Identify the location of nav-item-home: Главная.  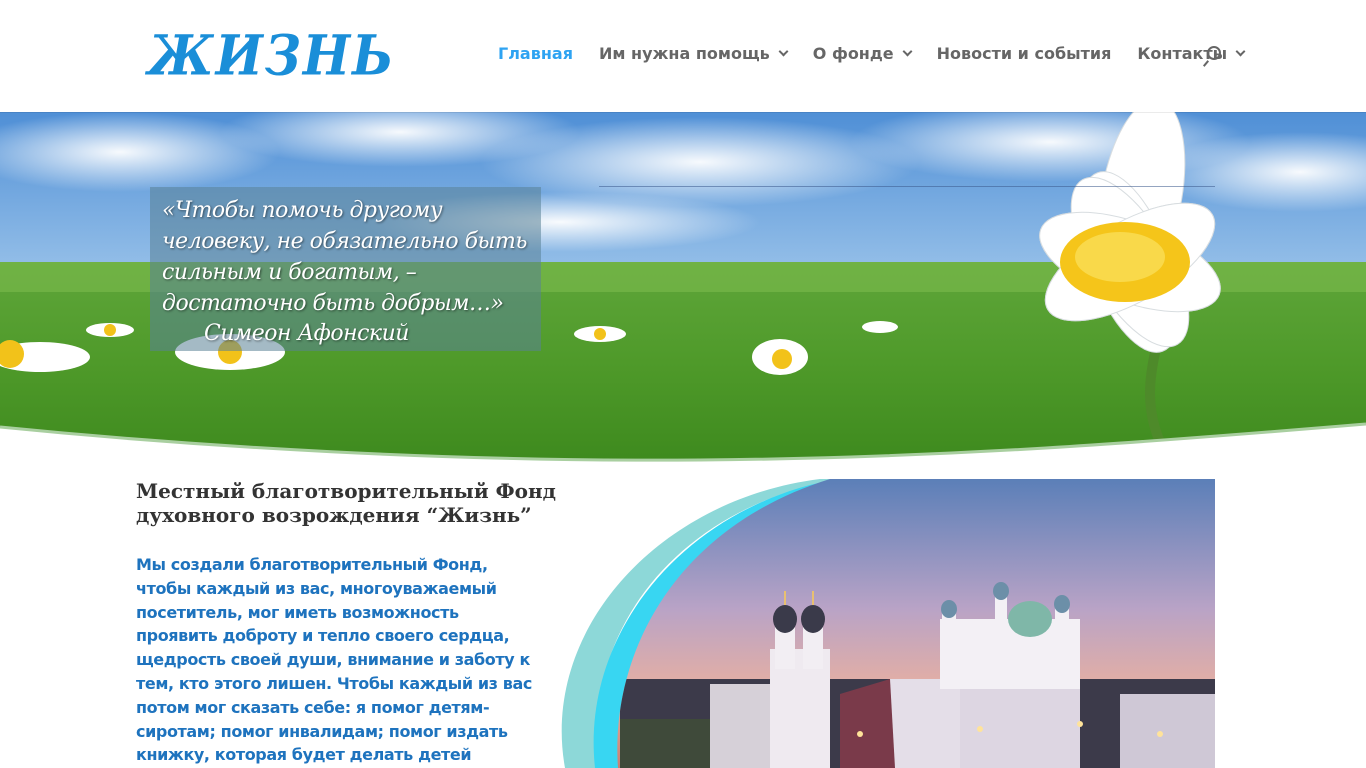
(535, 53).